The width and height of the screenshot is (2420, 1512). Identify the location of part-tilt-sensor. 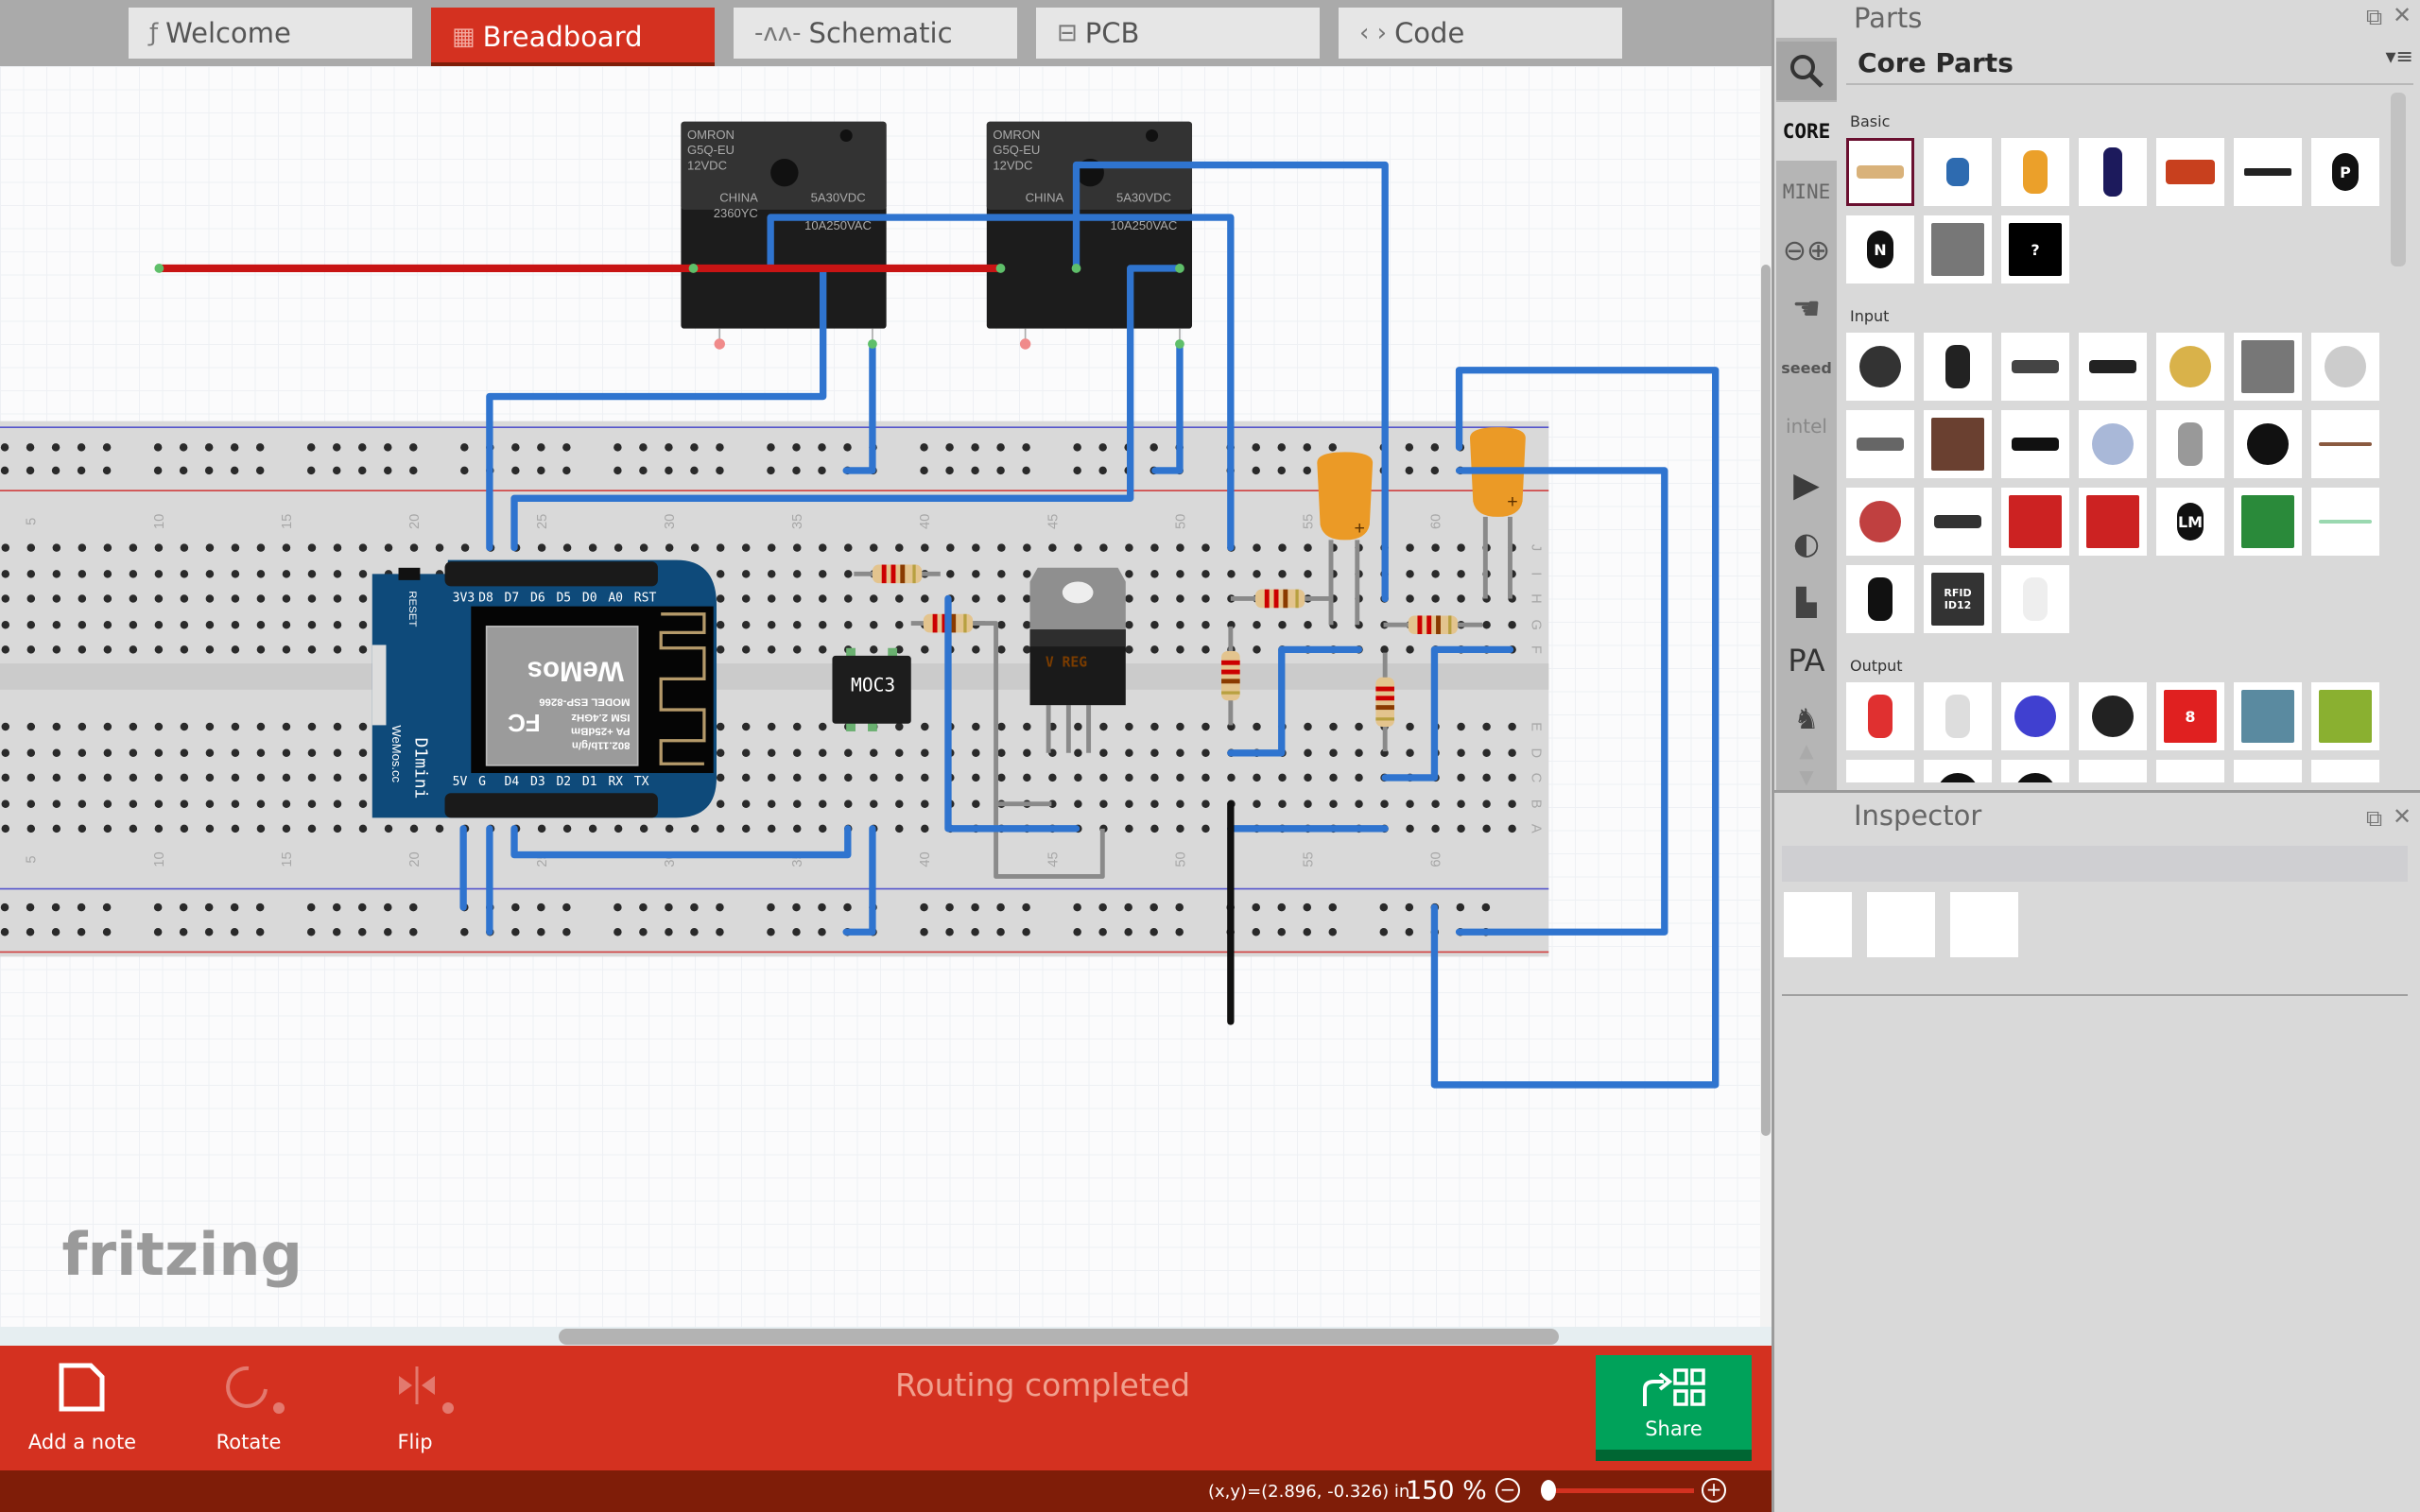
(2190, 444).